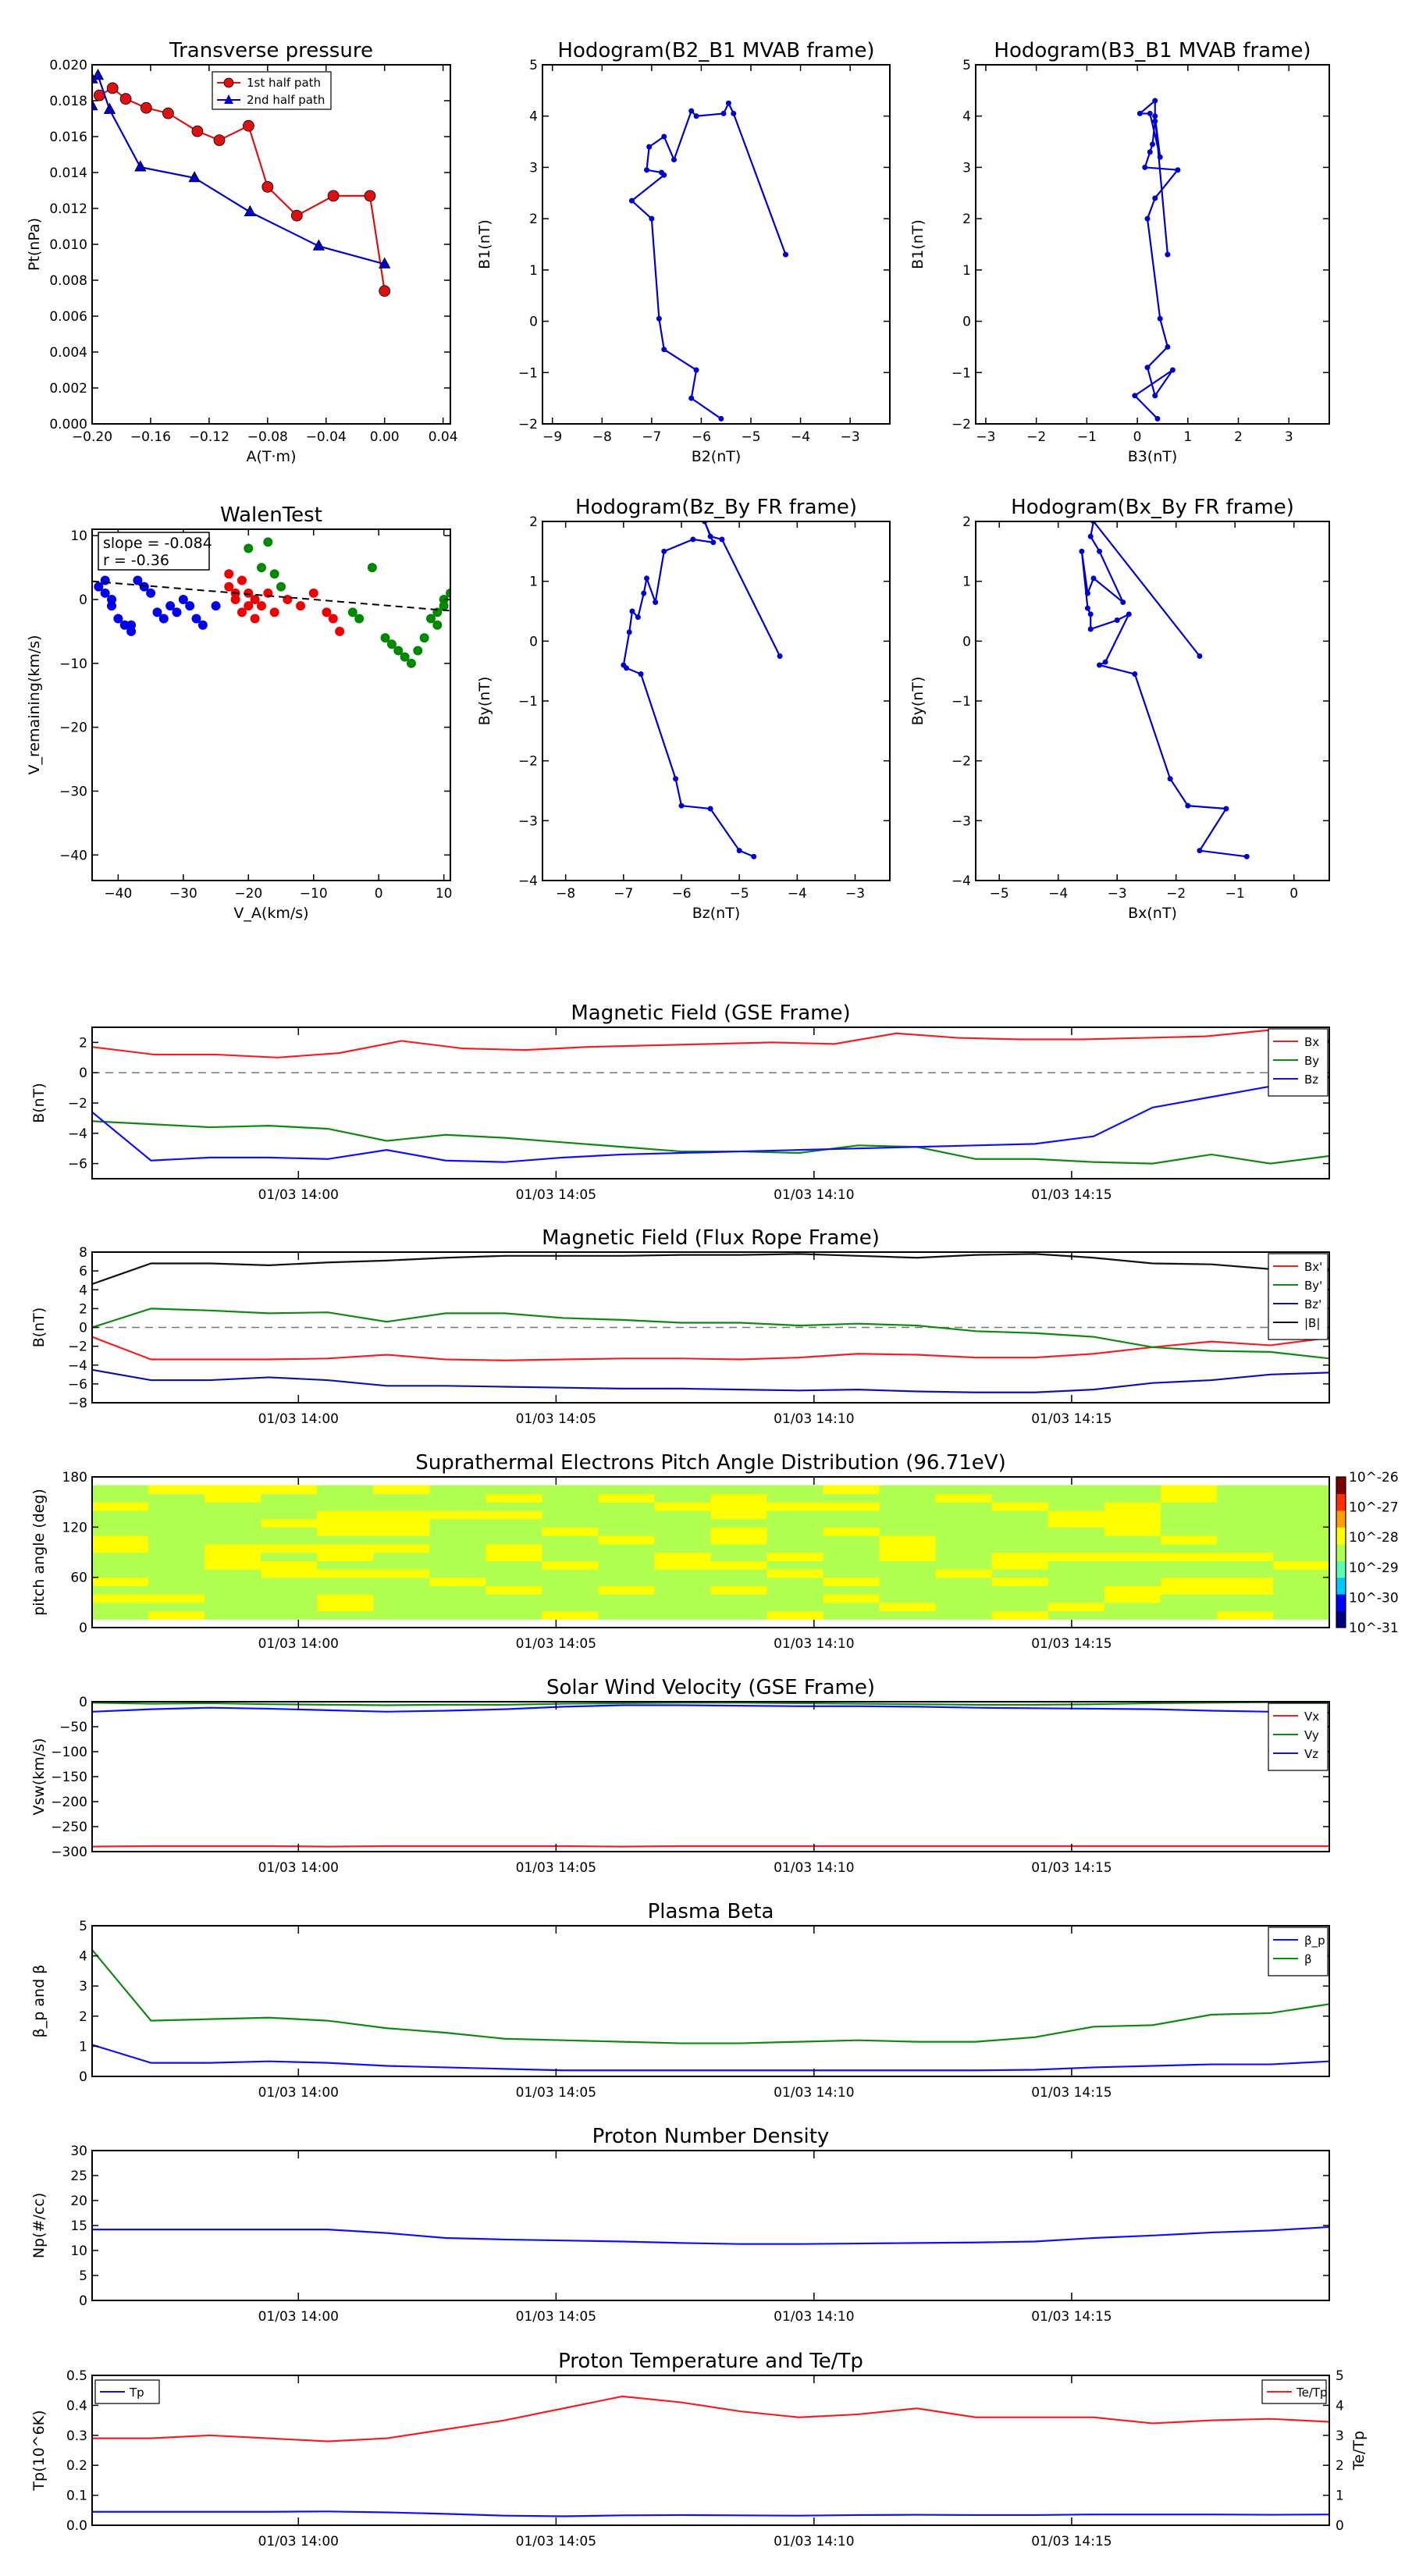 This screenshot has height=2576, width=1405. I want to click on bfr-ytick-label: −6, so click(77, 1385).